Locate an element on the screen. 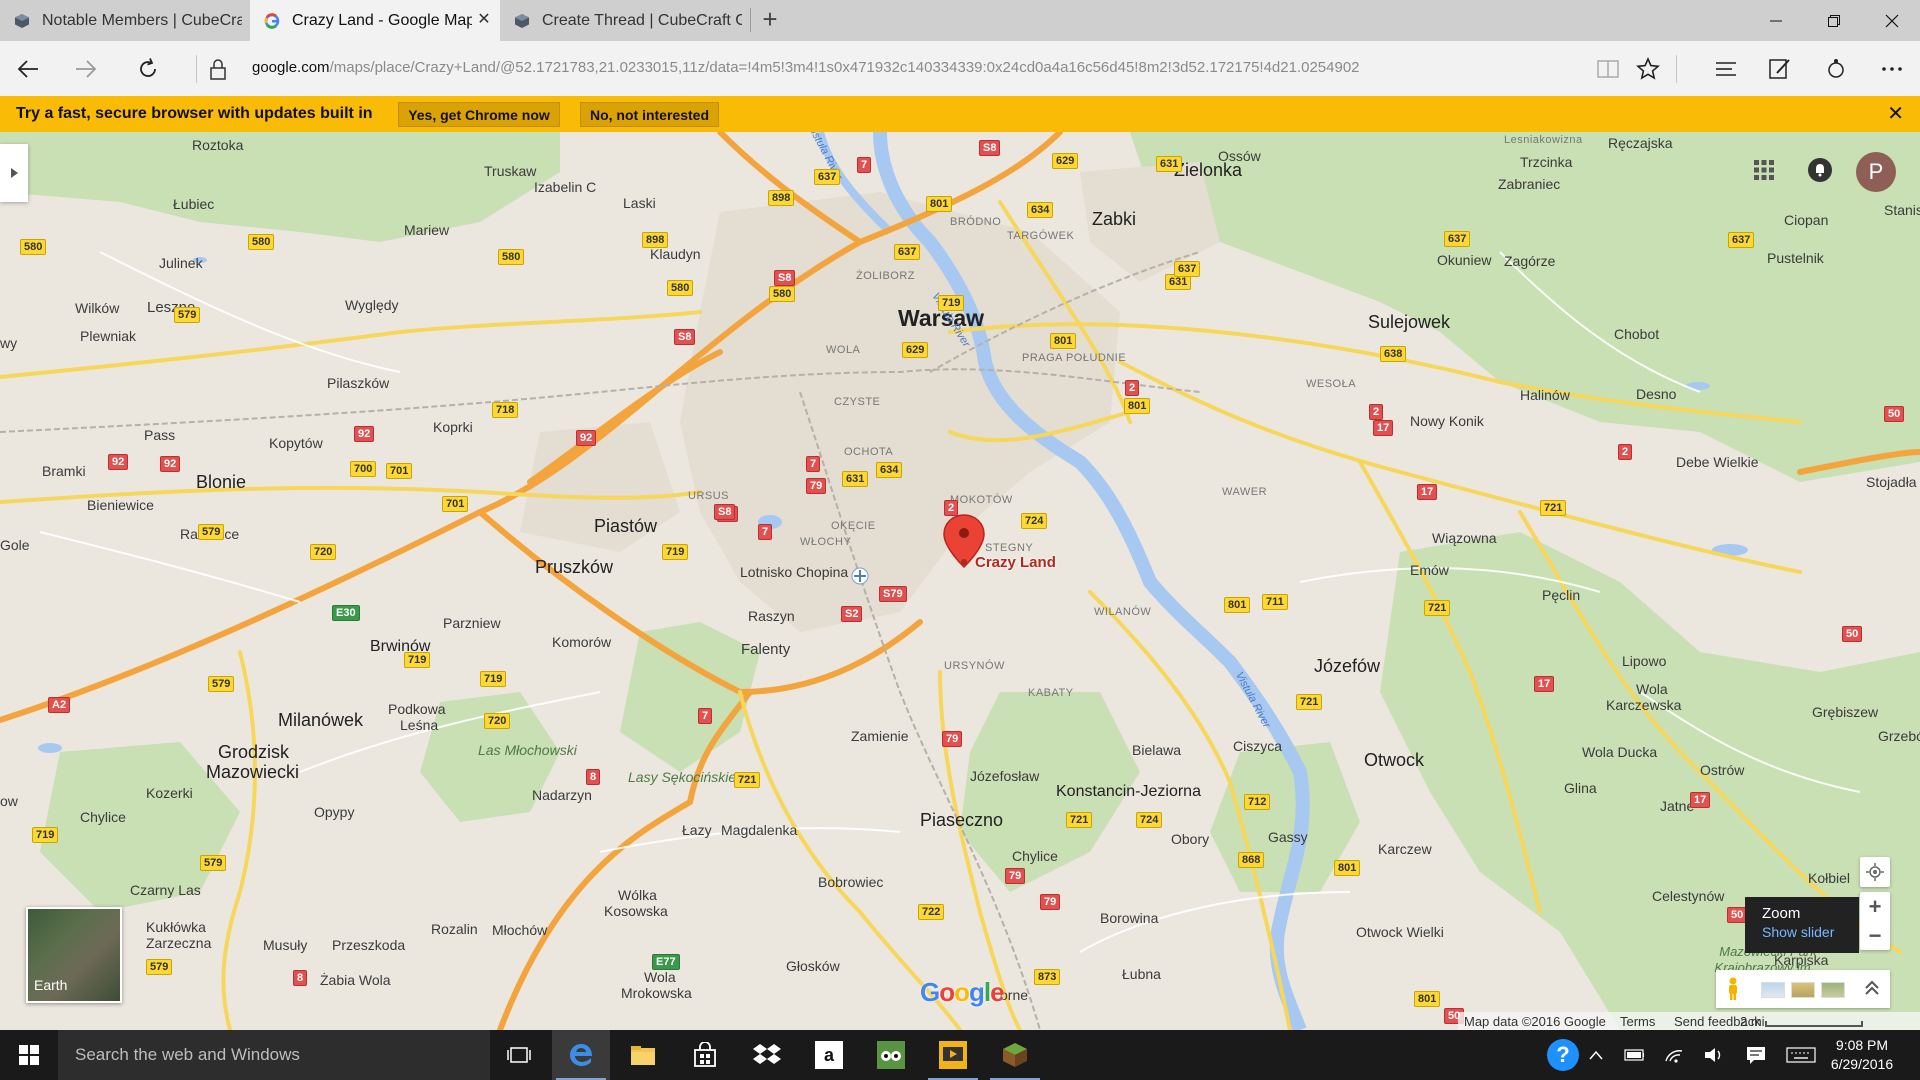 The height and width of the screenshot is (1080, 1920). place-label: Piastów is located at coordinates (626, 526).